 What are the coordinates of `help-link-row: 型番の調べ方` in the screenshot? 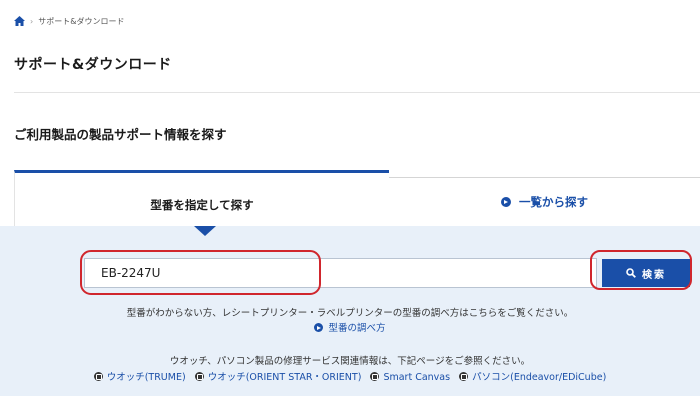 It's located at (350, 327).